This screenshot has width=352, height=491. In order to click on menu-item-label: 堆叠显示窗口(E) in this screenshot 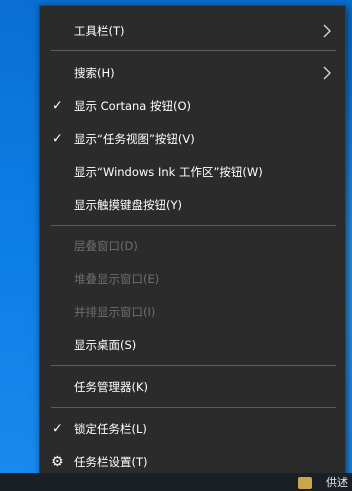, I will do `click(117, 278)`.